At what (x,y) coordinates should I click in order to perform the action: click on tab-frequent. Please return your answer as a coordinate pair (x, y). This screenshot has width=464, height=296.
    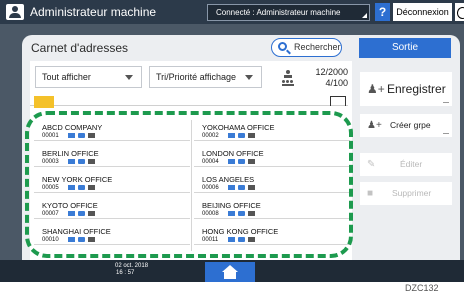
    Looking at the image, I should click on (44, 102).